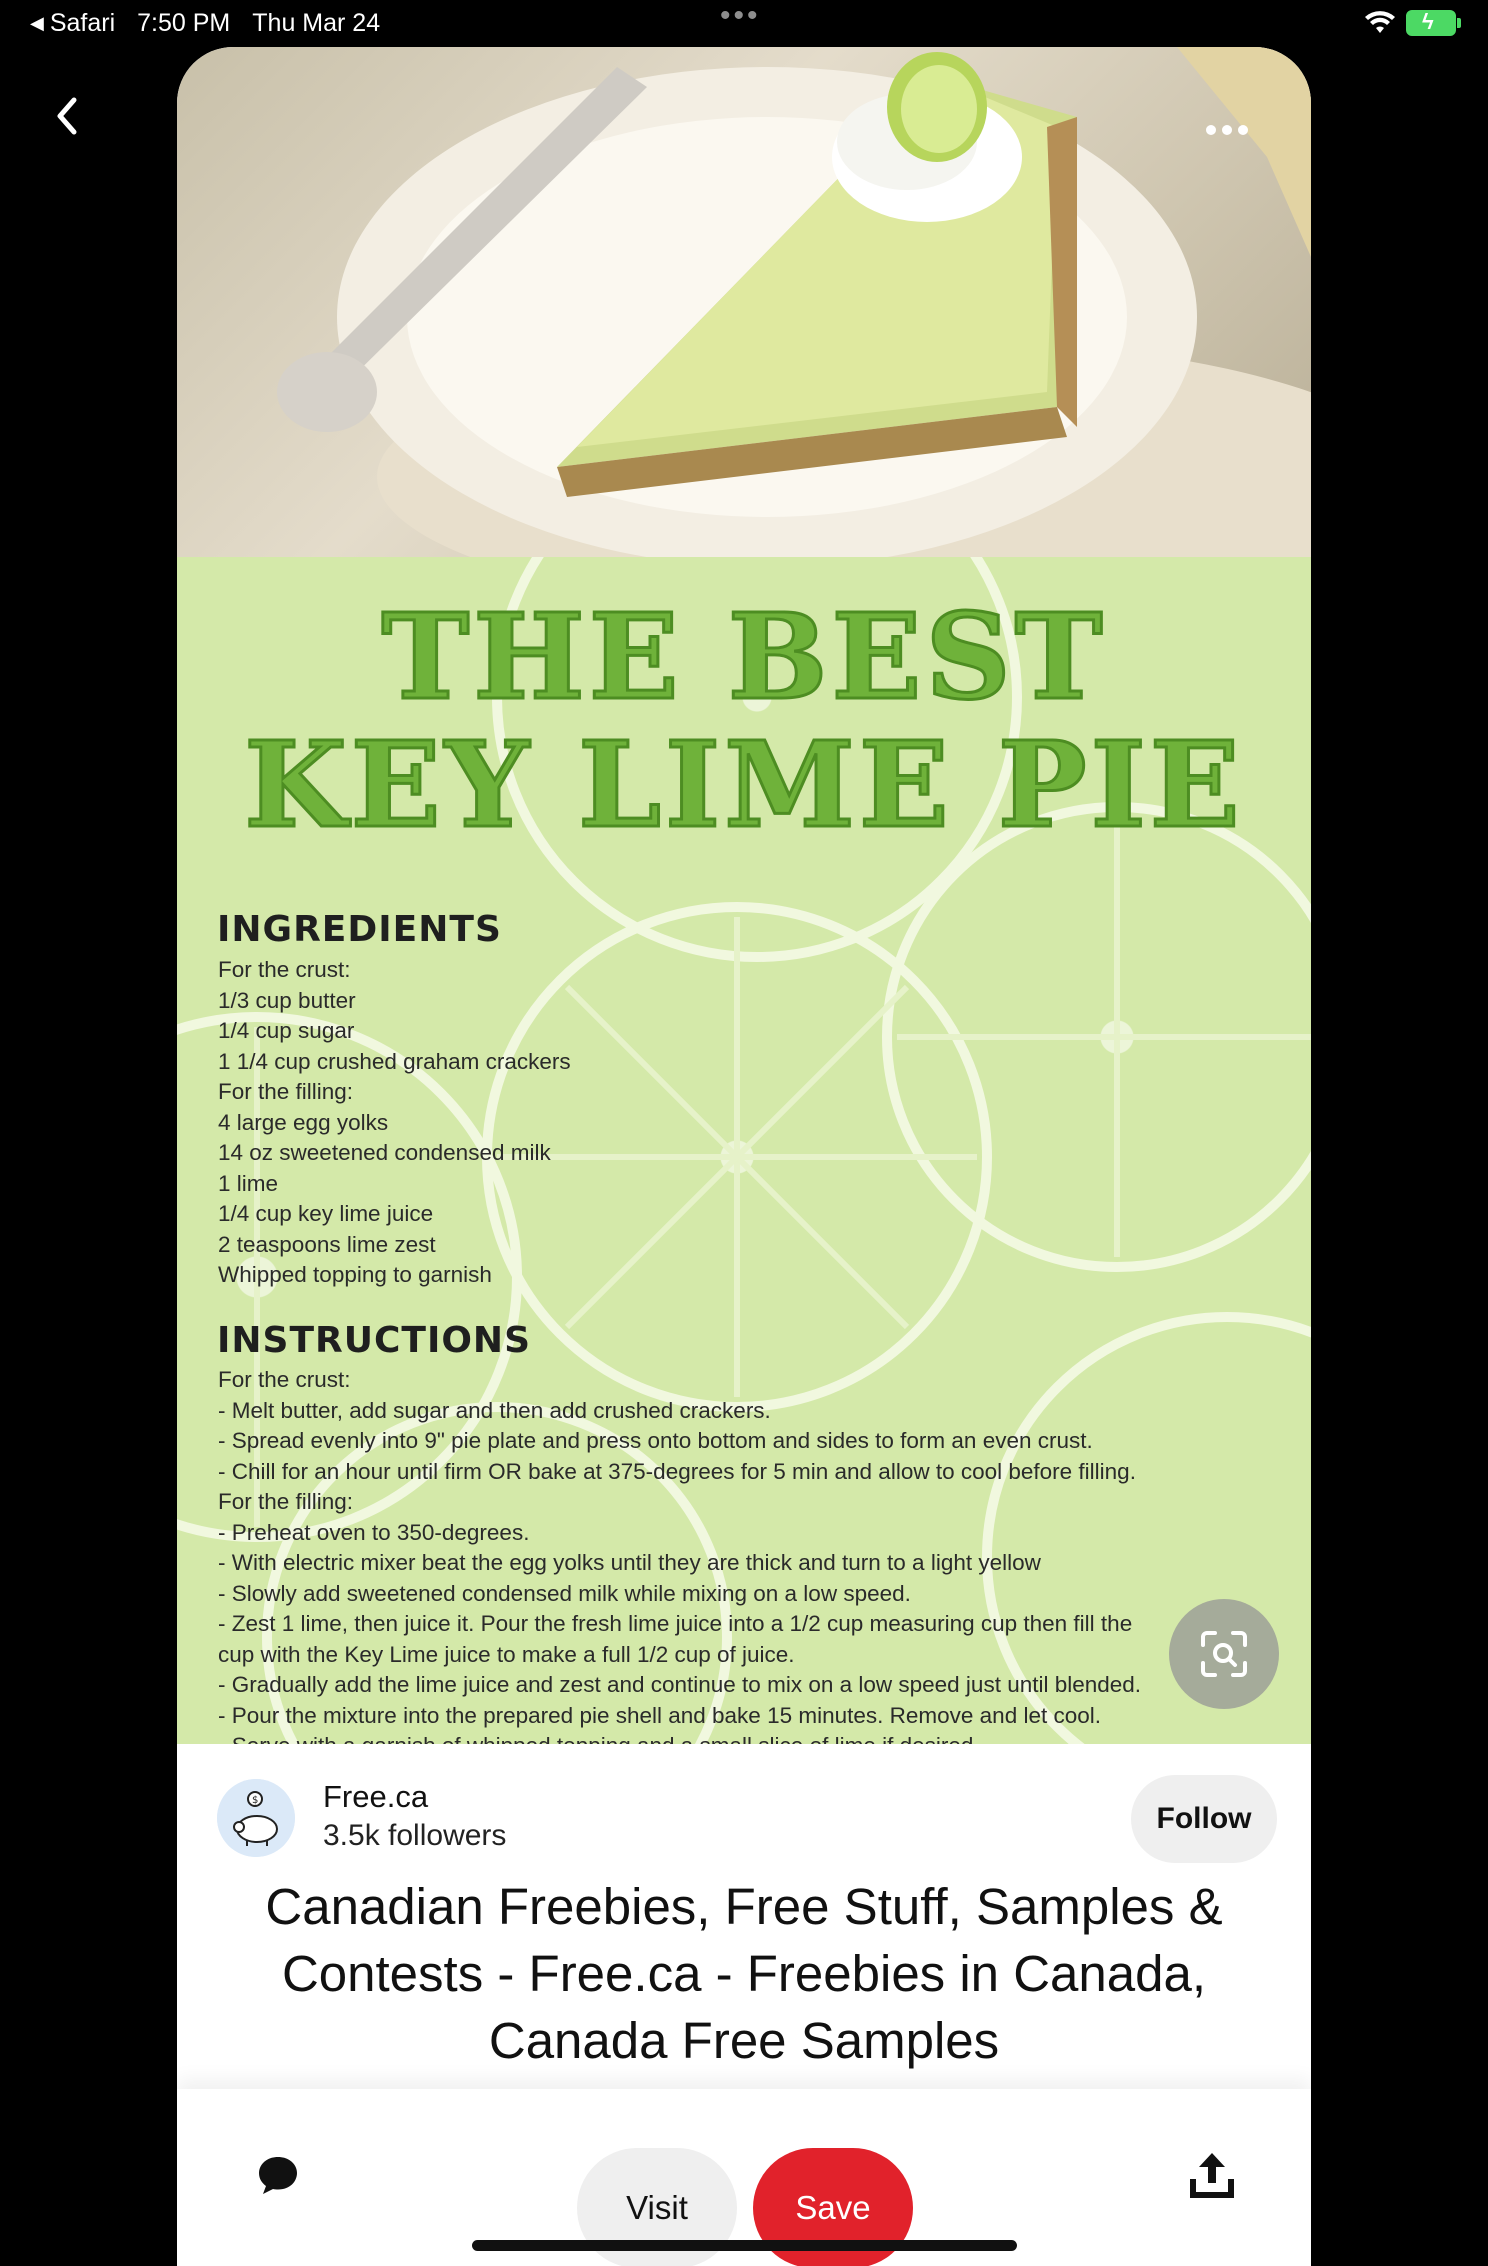 The height and width of the screenshot is (2266, 1488). I want to click on piggy-bank-icon: $, so click(256, 1818).